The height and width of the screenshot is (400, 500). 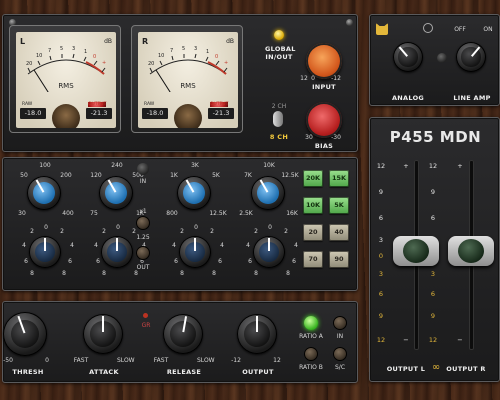 I want to click on output-value-readout: -21.3, so click(x=221, y=113).